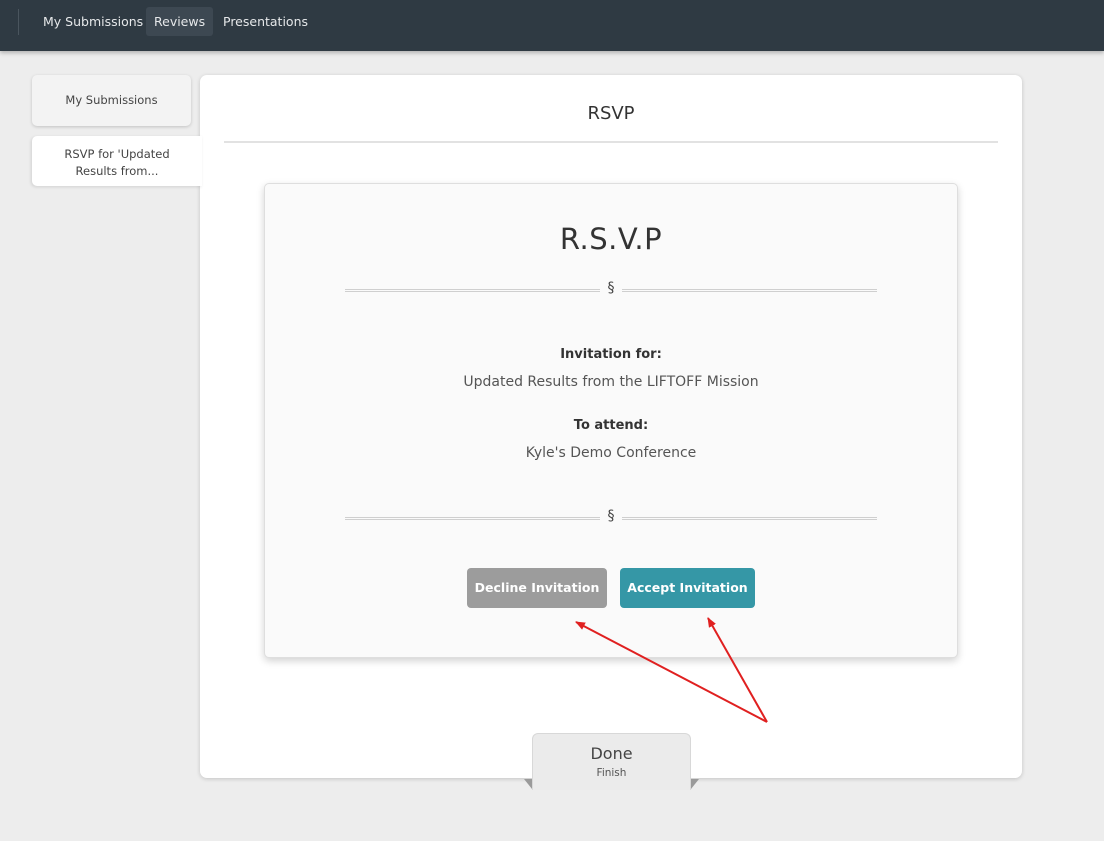 The image size is (1104, 841). I want to click on title-divider, so click(611, 142).